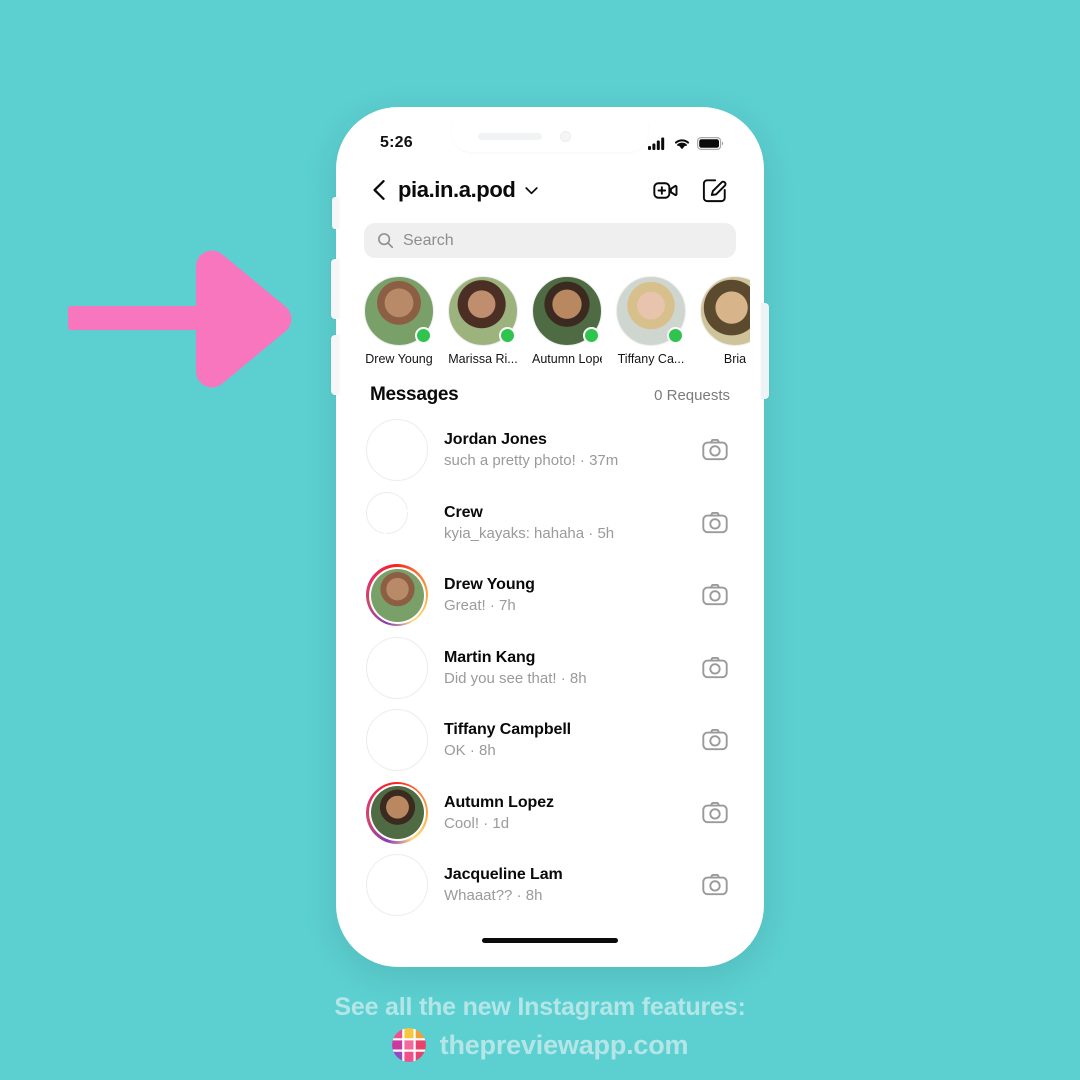  I want to click on timestamp: 5h, so click(606, 533).